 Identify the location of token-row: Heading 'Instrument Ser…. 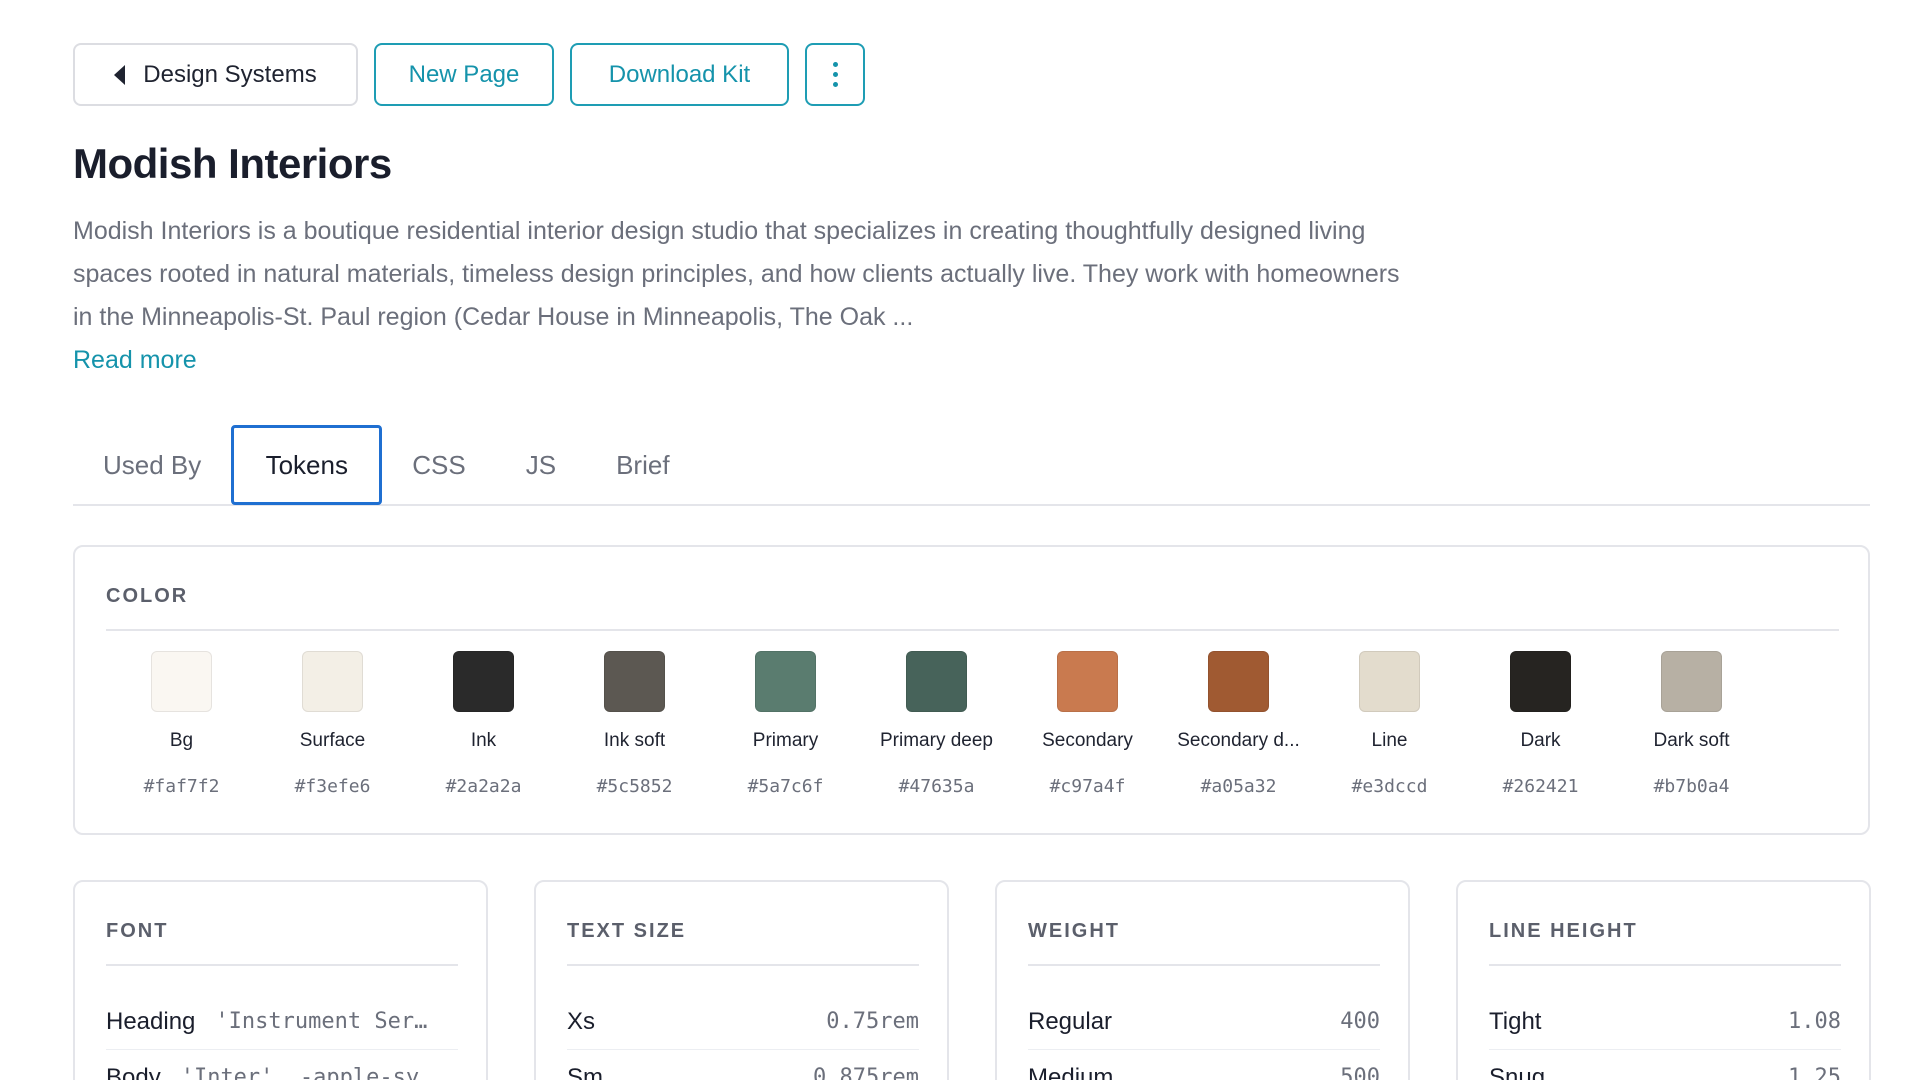
(282, 1022).